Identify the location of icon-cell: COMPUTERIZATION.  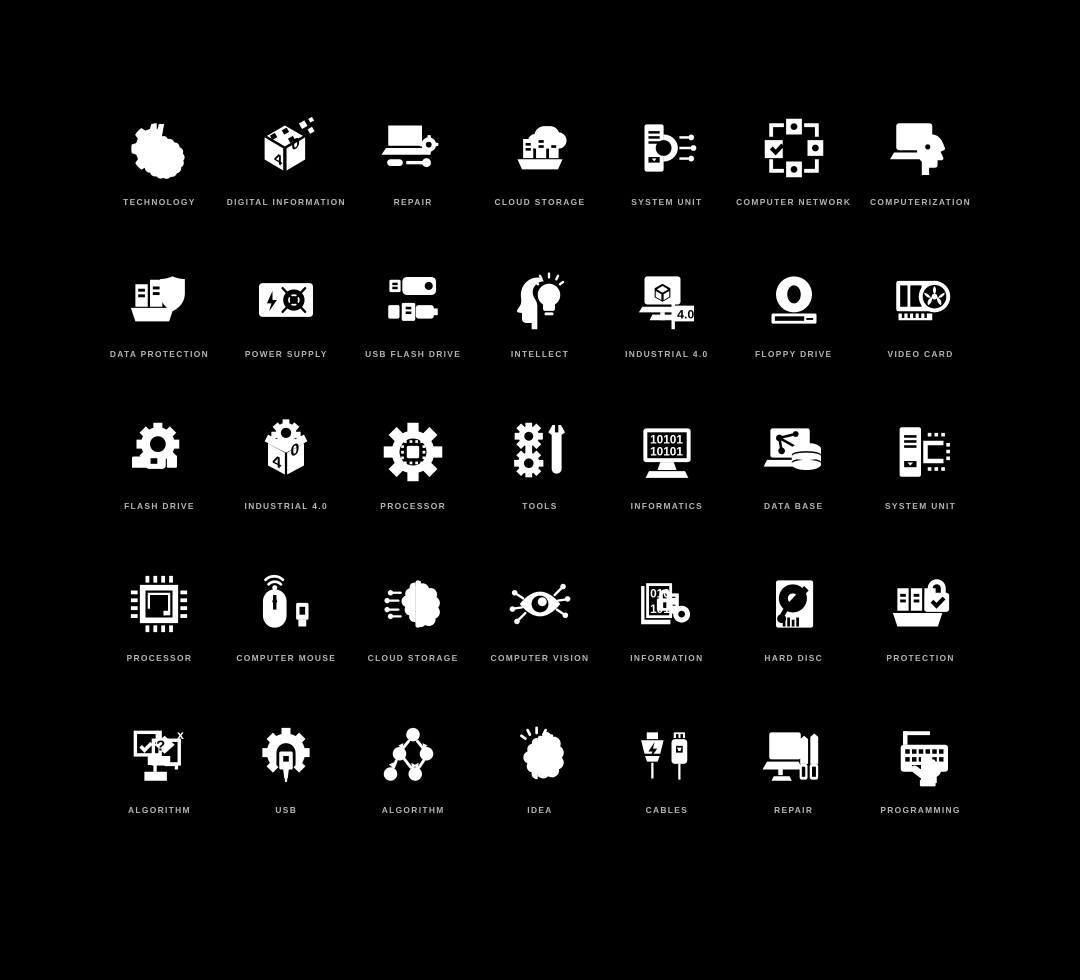
(920, 188).